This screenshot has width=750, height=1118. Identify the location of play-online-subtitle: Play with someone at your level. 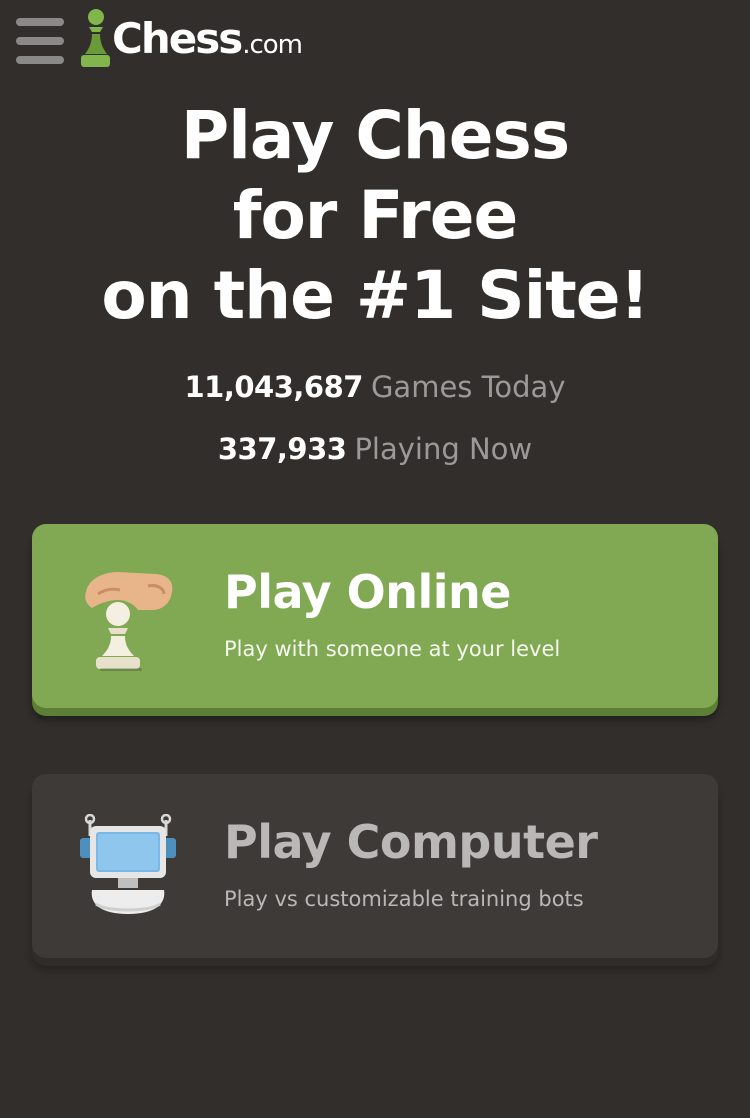
(392, 649).